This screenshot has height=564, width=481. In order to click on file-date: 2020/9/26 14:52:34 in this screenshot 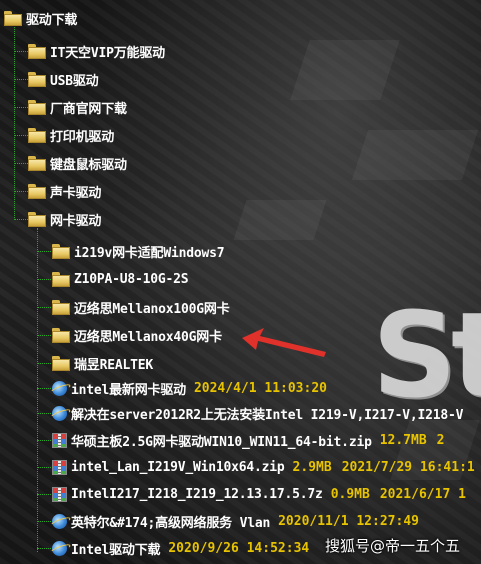, I will do `click(239, 548)`.